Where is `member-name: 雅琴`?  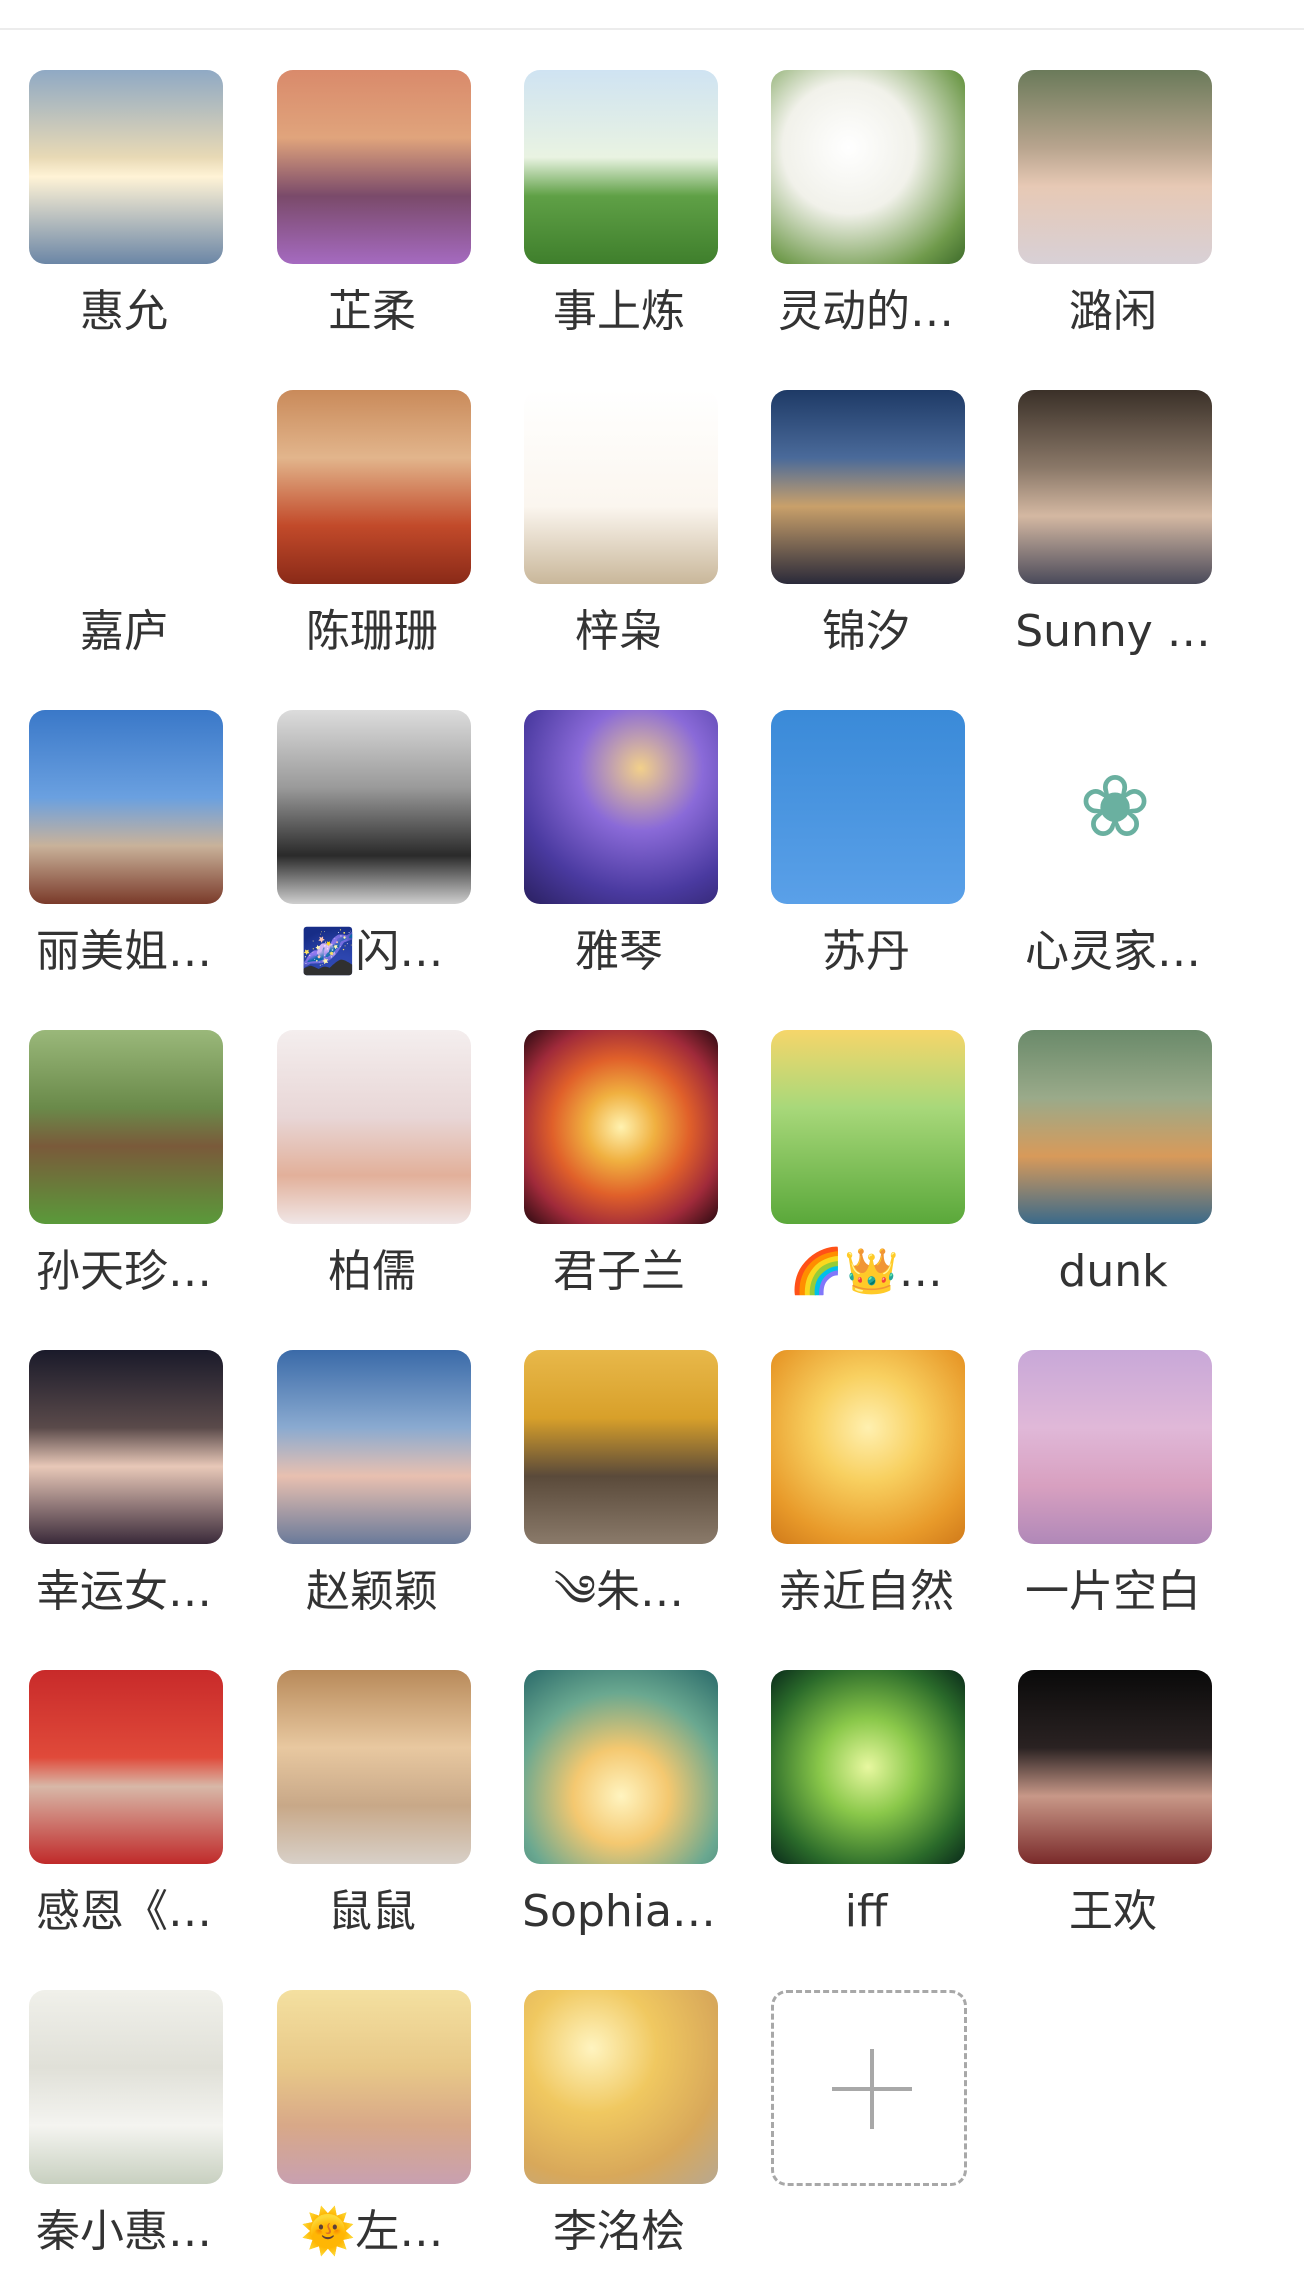 member-name: 雅琴 is located at coordinates (619, 951).